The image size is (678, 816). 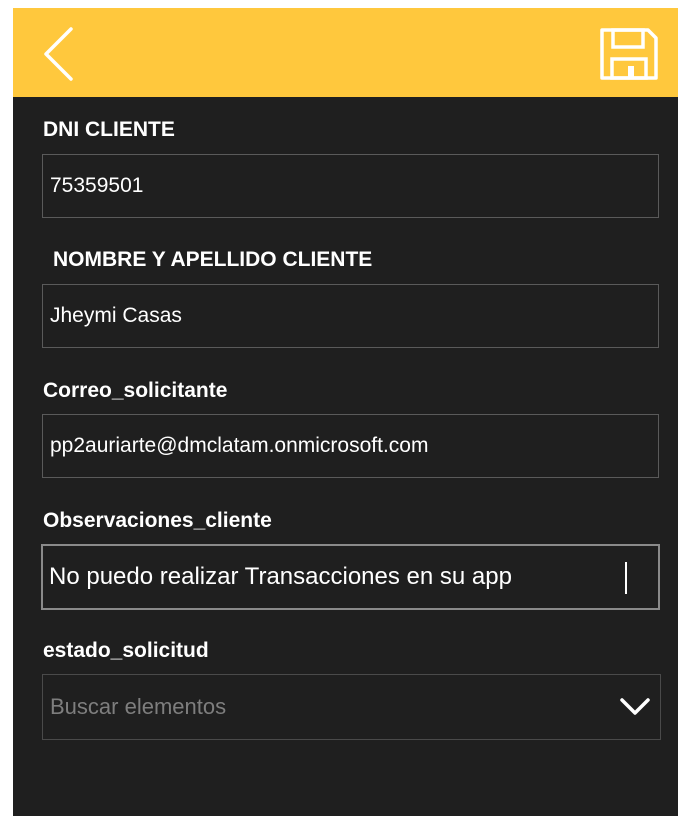 I want to click on header-bar, so click(x=345, y=52).